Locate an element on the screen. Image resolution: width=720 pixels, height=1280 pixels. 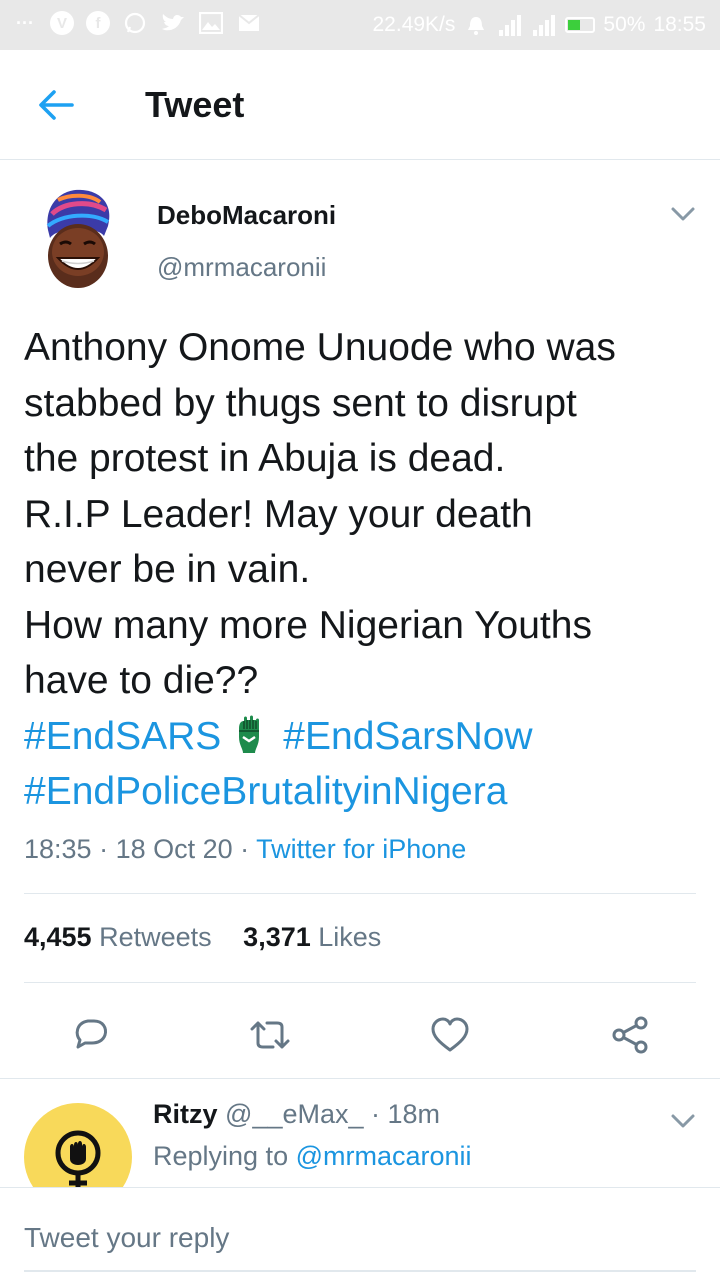
heart-icon is located at coordinates (450, 1034).